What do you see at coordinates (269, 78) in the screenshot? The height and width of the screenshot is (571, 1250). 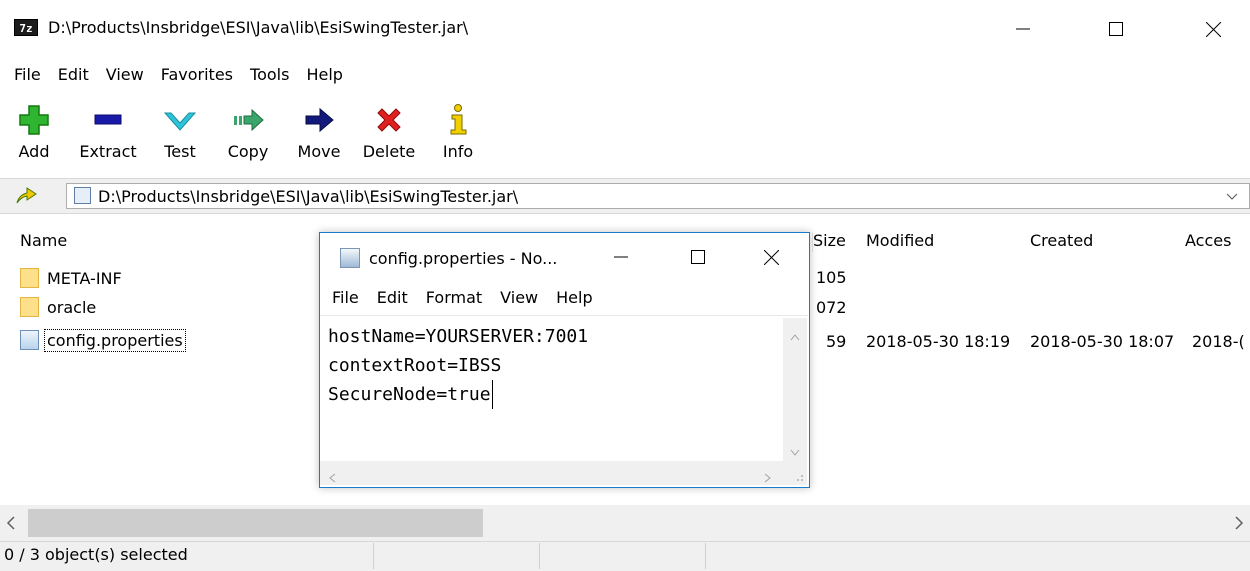 I see `menu-tools: Tools` at bounding box center [269, 78].